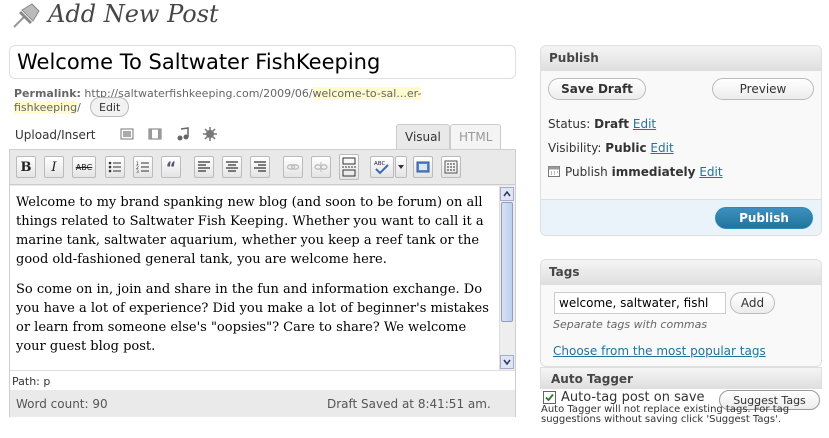 The height and width of the screenshot is (438, 829). I want to click on auto-tag-label: Auto-tag post on save, so click(633, 397).